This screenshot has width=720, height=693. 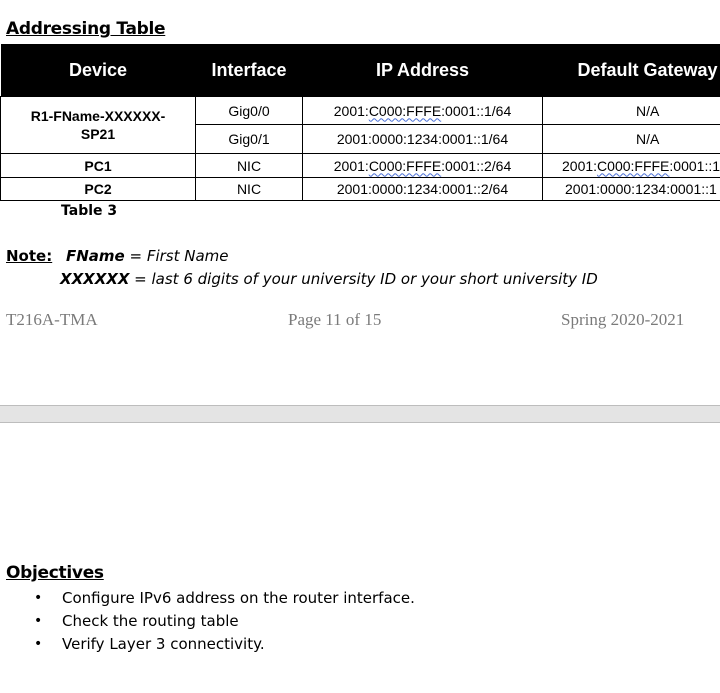 I want to click on interface-cell: Gig0/0, so click(x=249, y=110).